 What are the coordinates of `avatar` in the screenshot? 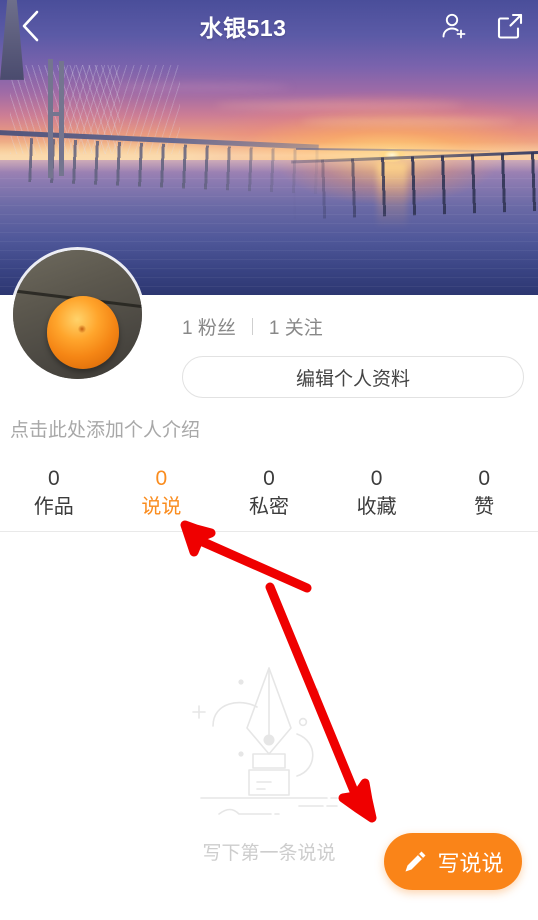 It's located at (77, 314).